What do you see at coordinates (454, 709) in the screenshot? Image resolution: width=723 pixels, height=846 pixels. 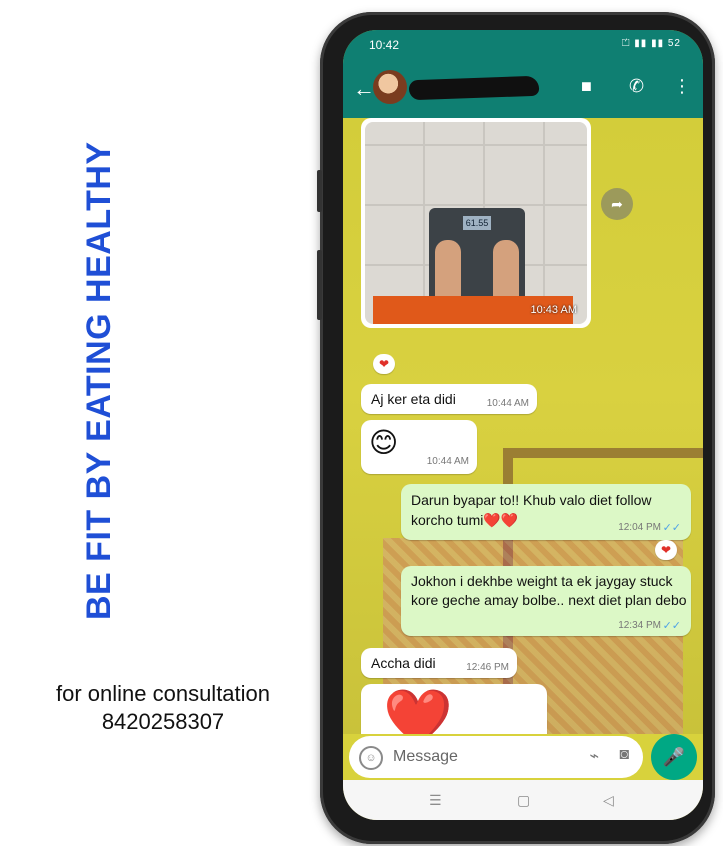 I see `incoming-emoji-message: ❤️` at bounding box center [454, 709].